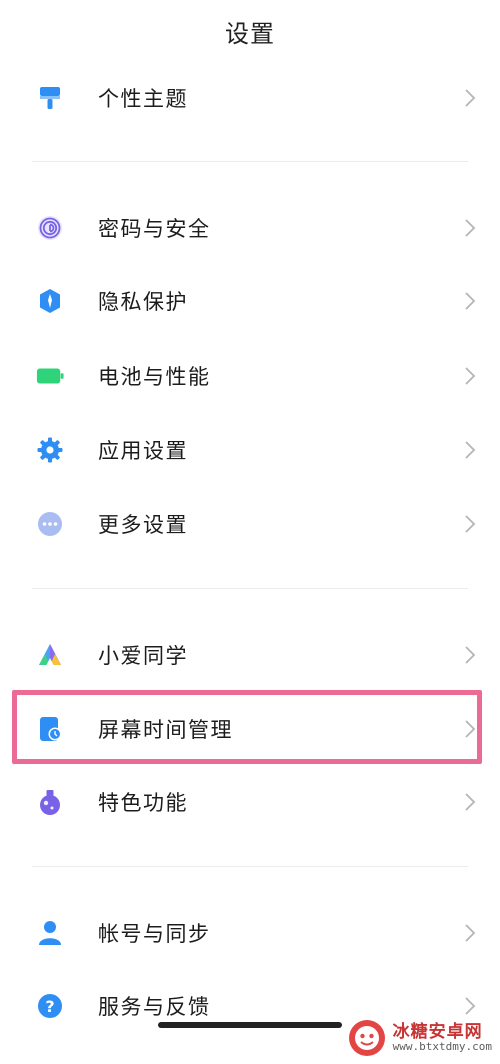 This screenshot has width=500, height=1064. I want to click on settings-item-label: 密码与安全, so click(154, 229).